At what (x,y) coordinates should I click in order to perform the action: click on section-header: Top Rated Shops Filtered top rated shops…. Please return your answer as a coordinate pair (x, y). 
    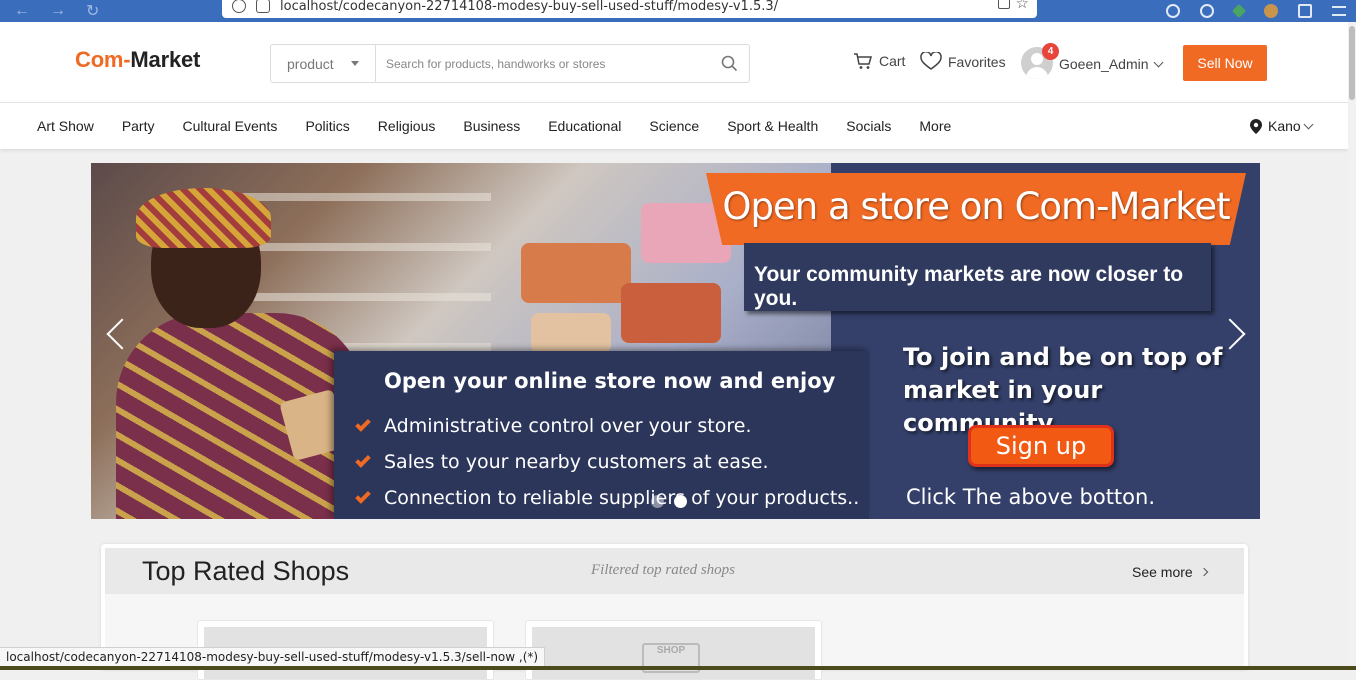
    Looking at the image, I should click on (674, 571).